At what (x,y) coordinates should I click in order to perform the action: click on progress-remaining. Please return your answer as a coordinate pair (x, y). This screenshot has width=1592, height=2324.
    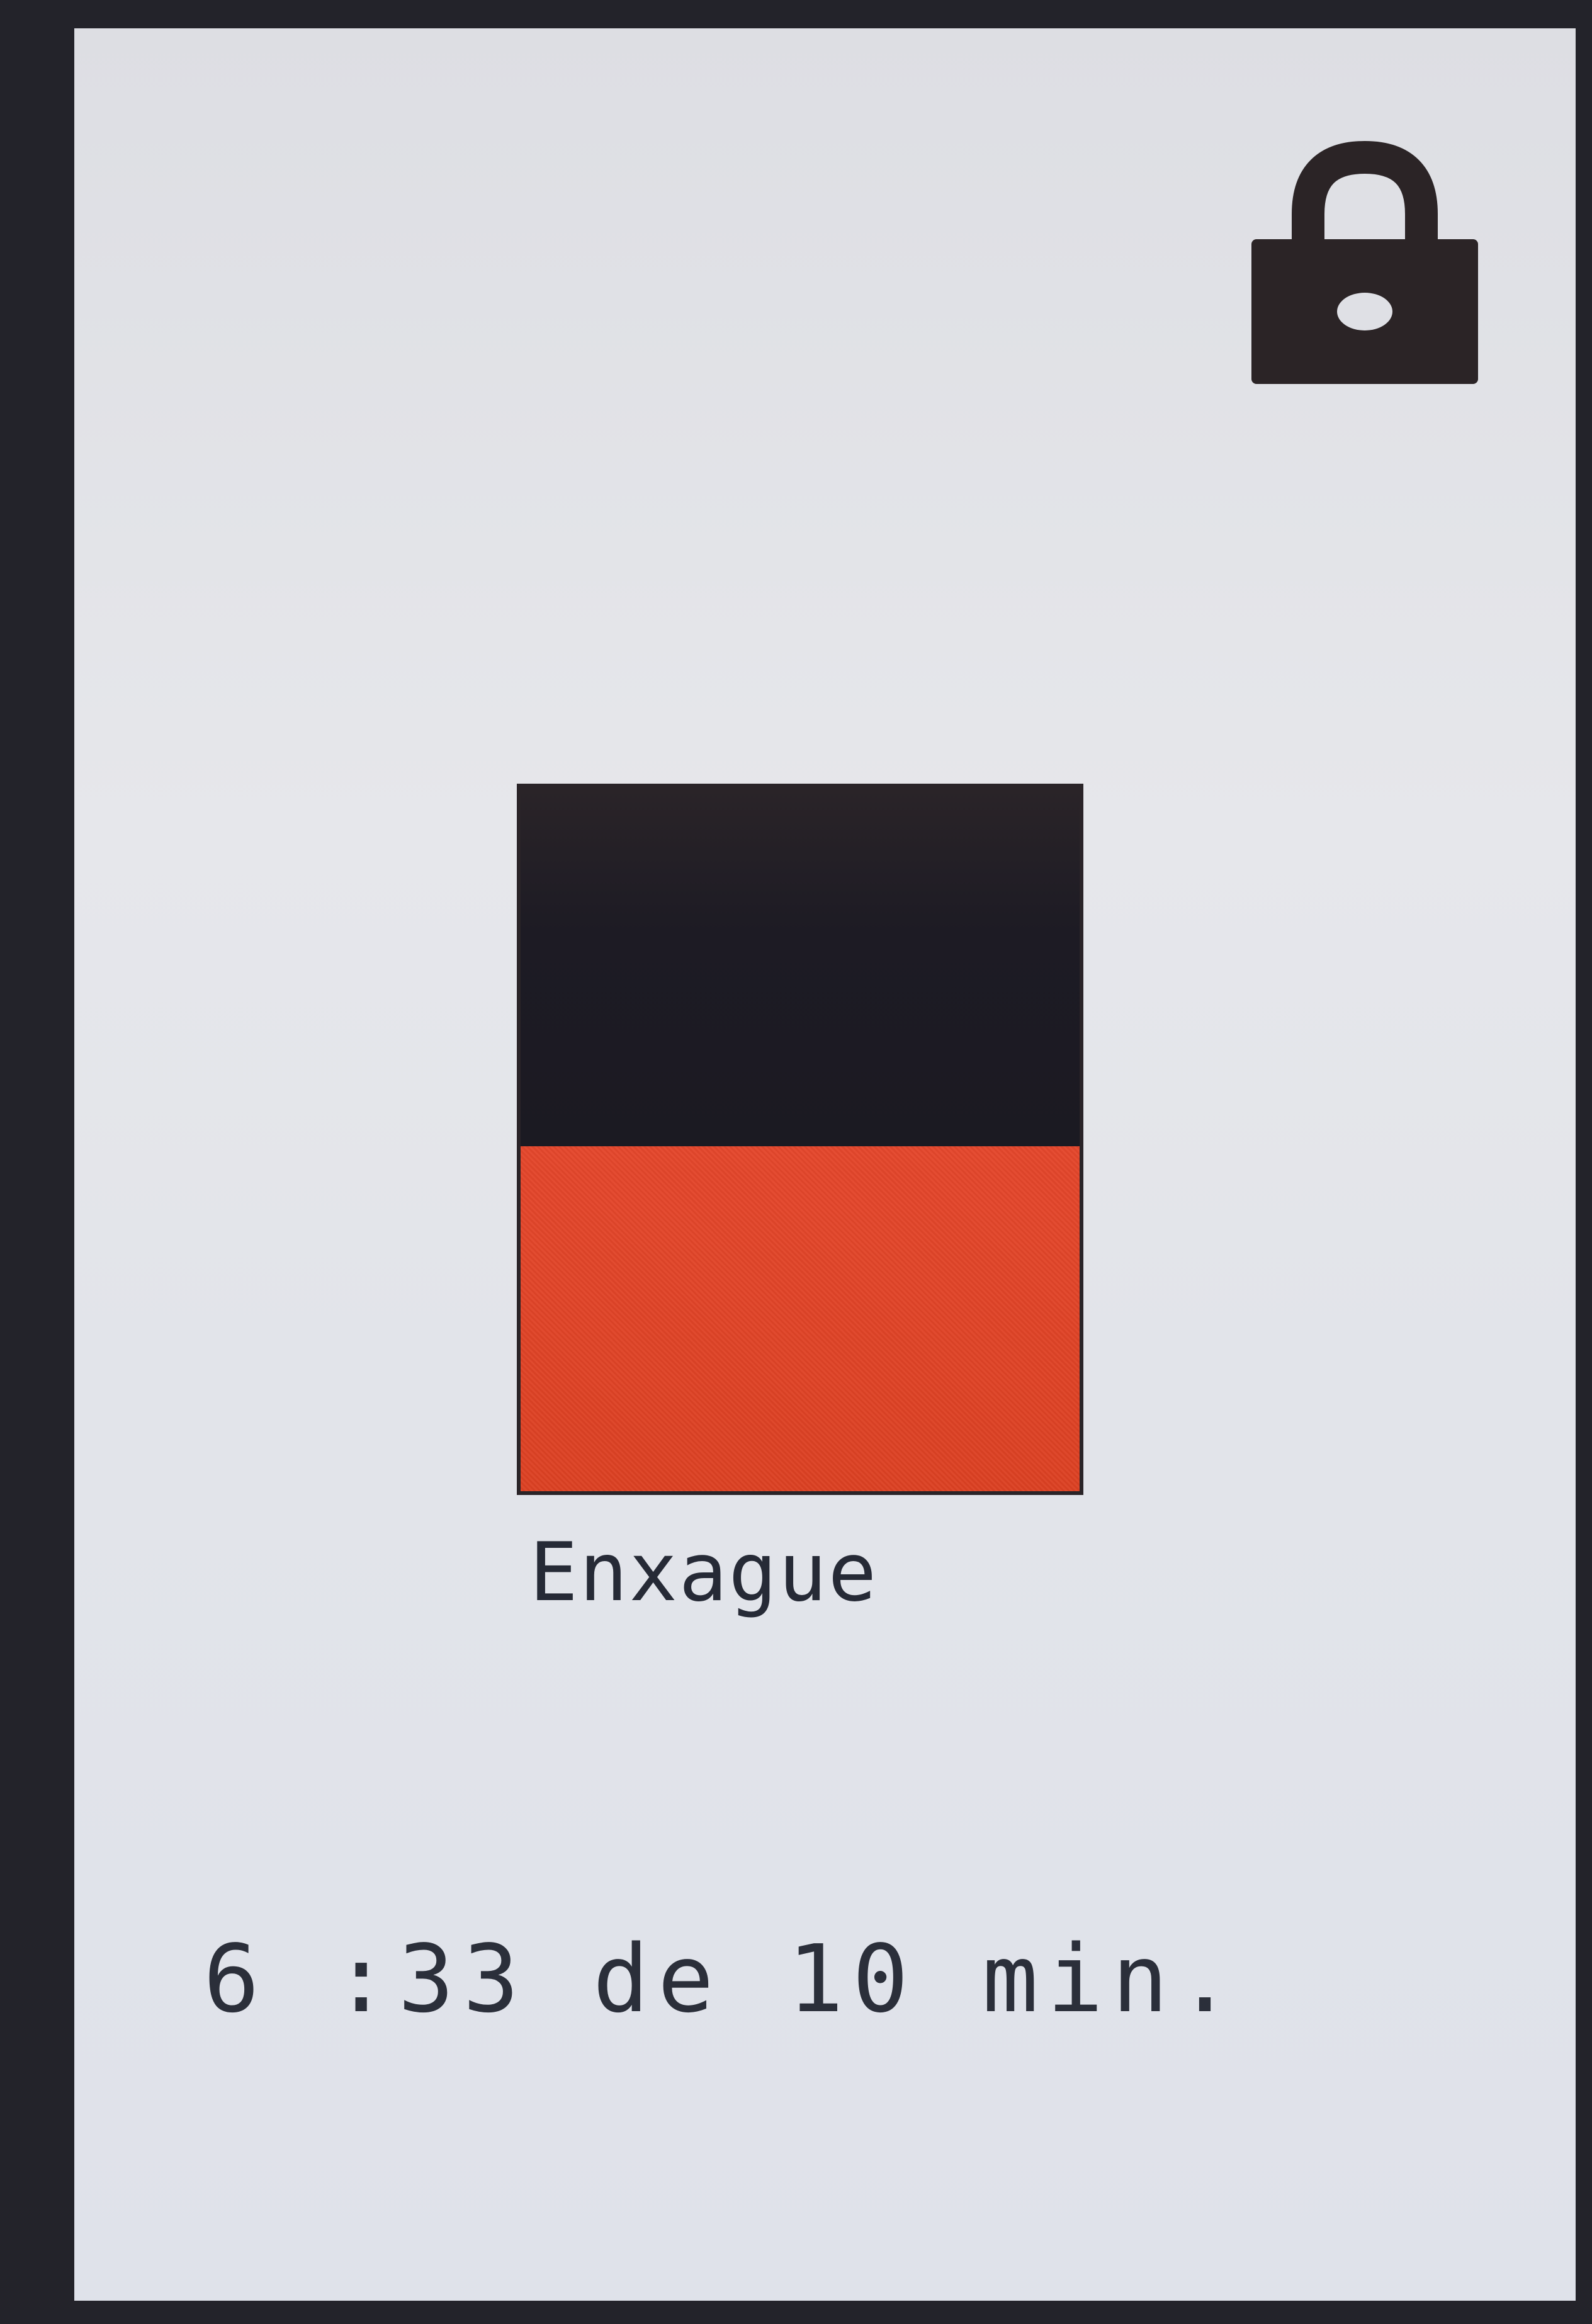
    Looking at the image, I should click on (800, 967).